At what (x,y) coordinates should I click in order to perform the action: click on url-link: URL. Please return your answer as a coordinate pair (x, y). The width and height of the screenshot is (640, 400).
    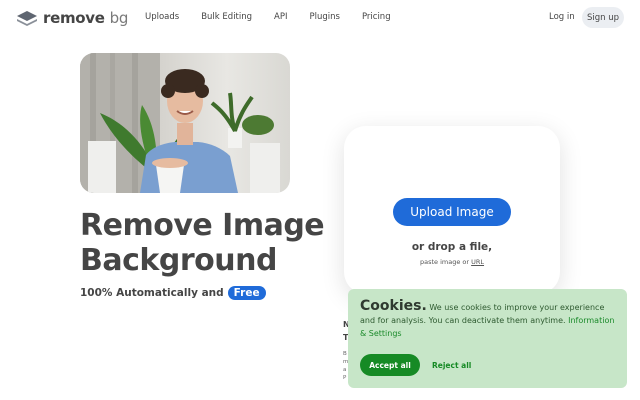
    Looking at the image, I should click on (477, 262).